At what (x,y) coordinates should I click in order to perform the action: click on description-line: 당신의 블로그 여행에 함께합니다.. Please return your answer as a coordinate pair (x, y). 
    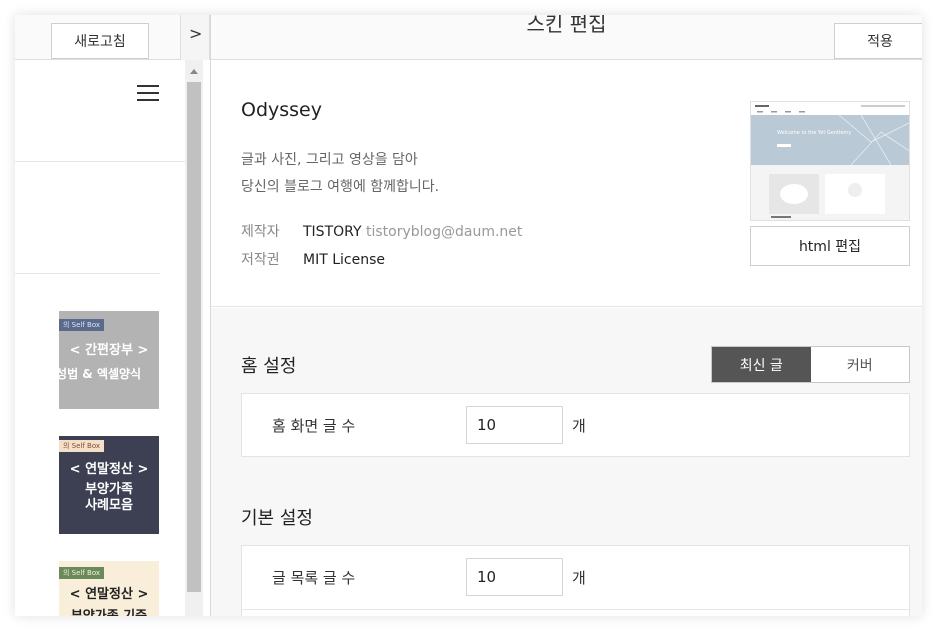
    Looking at the image, I should click on (340, 187).